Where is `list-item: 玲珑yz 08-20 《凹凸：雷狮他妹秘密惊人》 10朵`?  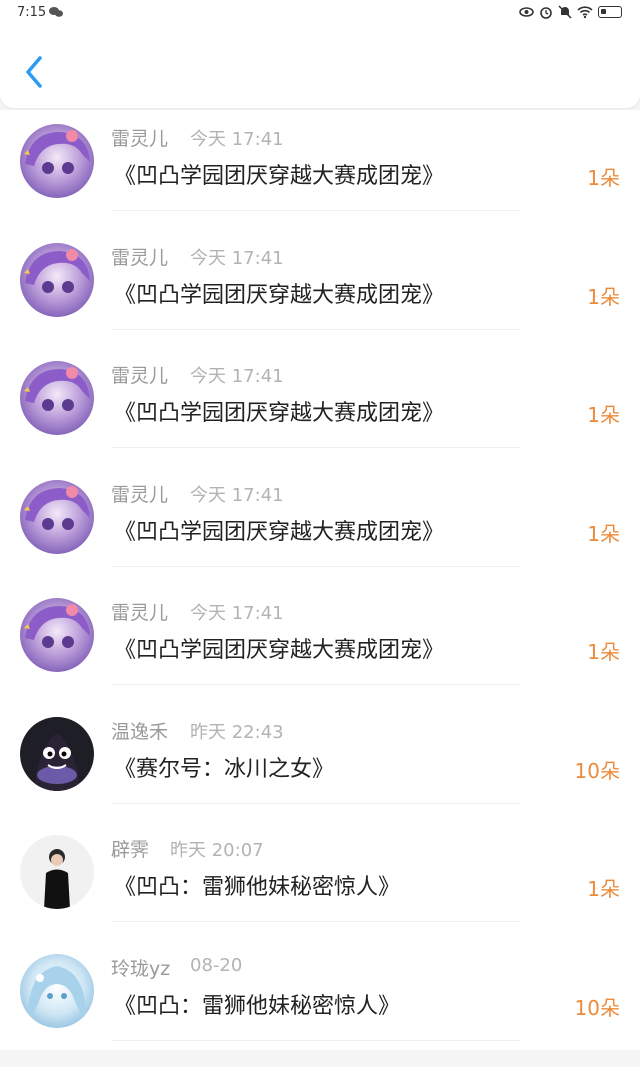 list-item: 玲珑yz 08-20 《凹凸：雷狮他妹秘密惊人》 10朵 is located at coordinates (320, 999).